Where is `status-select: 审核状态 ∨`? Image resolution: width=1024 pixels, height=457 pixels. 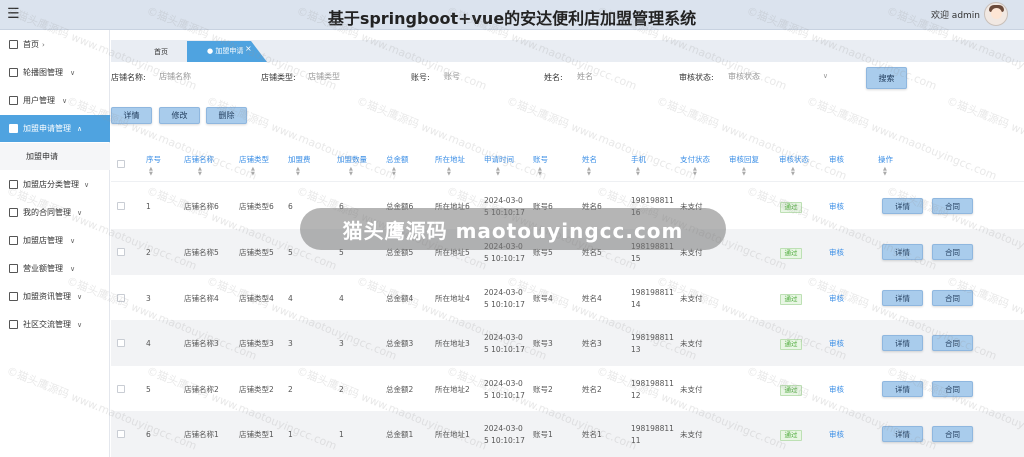 status-select: 审核状态 ∨ is located at coordinates (779, 76).